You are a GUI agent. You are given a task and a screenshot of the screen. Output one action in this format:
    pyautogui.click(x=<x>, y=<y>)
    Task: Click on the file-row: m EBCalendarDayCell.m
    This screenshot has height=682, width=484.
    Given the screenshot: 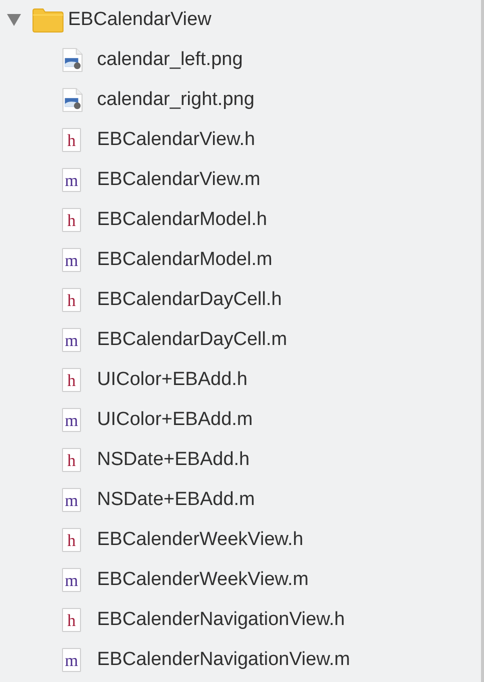 What is the action you would take?
    pyautogui.click(x=240, y=340)
    